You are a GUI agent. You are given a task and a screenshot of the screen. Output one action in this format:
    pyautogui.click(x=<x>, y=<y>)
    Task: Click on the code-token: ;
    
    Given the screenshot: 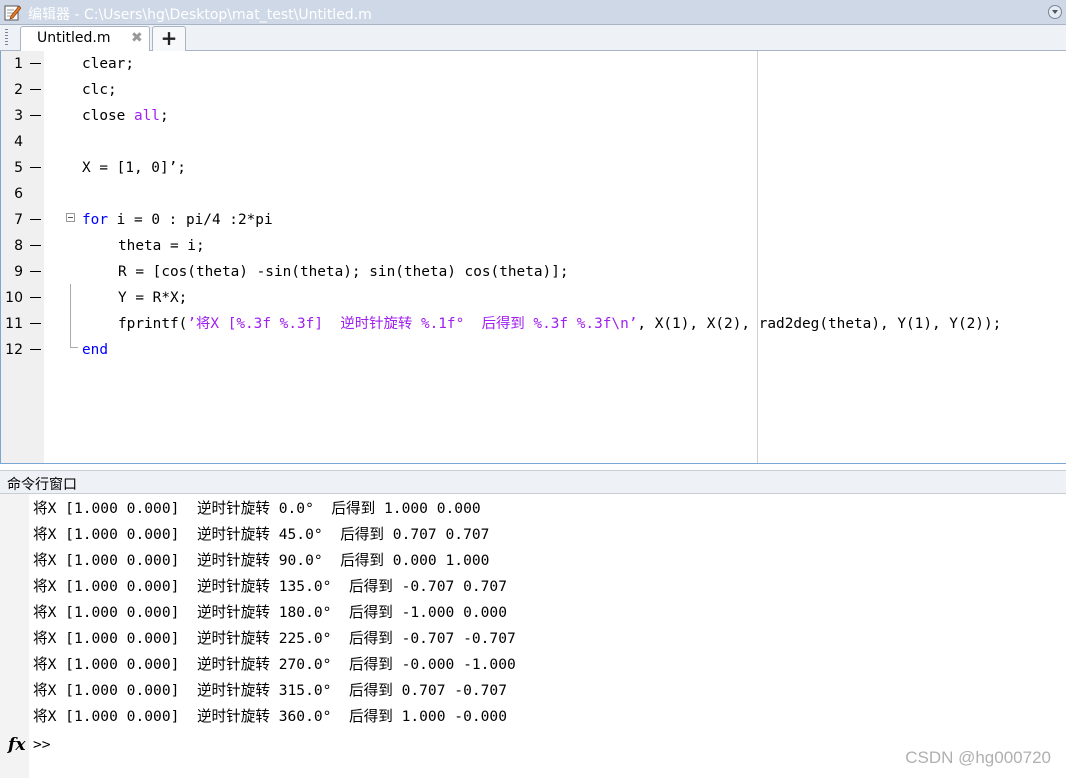 What is the action you would take?
    pyautogui.click(x=164, y=116)
    